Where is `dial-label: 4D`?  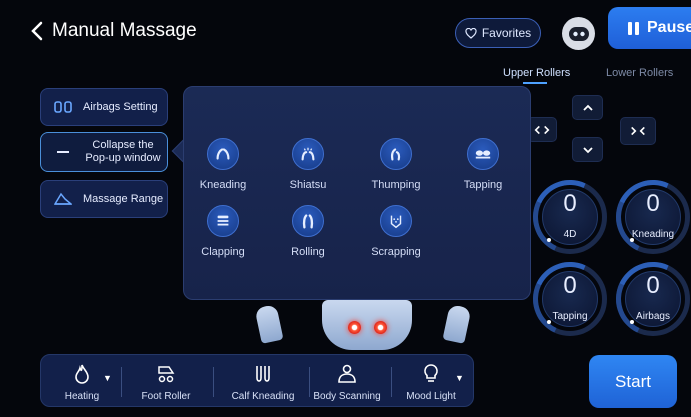
dial-label: 4D is located at coordinates (570, 234).